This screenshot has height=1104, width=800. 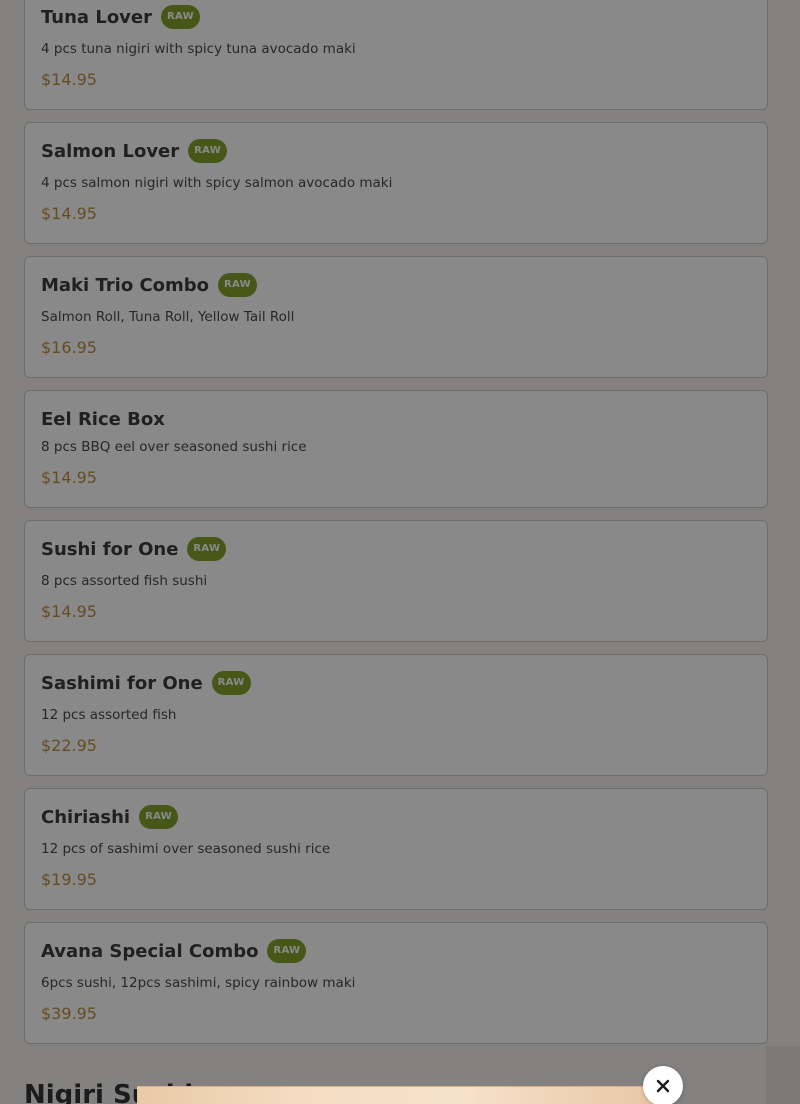 I want to click on close-icon, so click(x=663, y=1086).